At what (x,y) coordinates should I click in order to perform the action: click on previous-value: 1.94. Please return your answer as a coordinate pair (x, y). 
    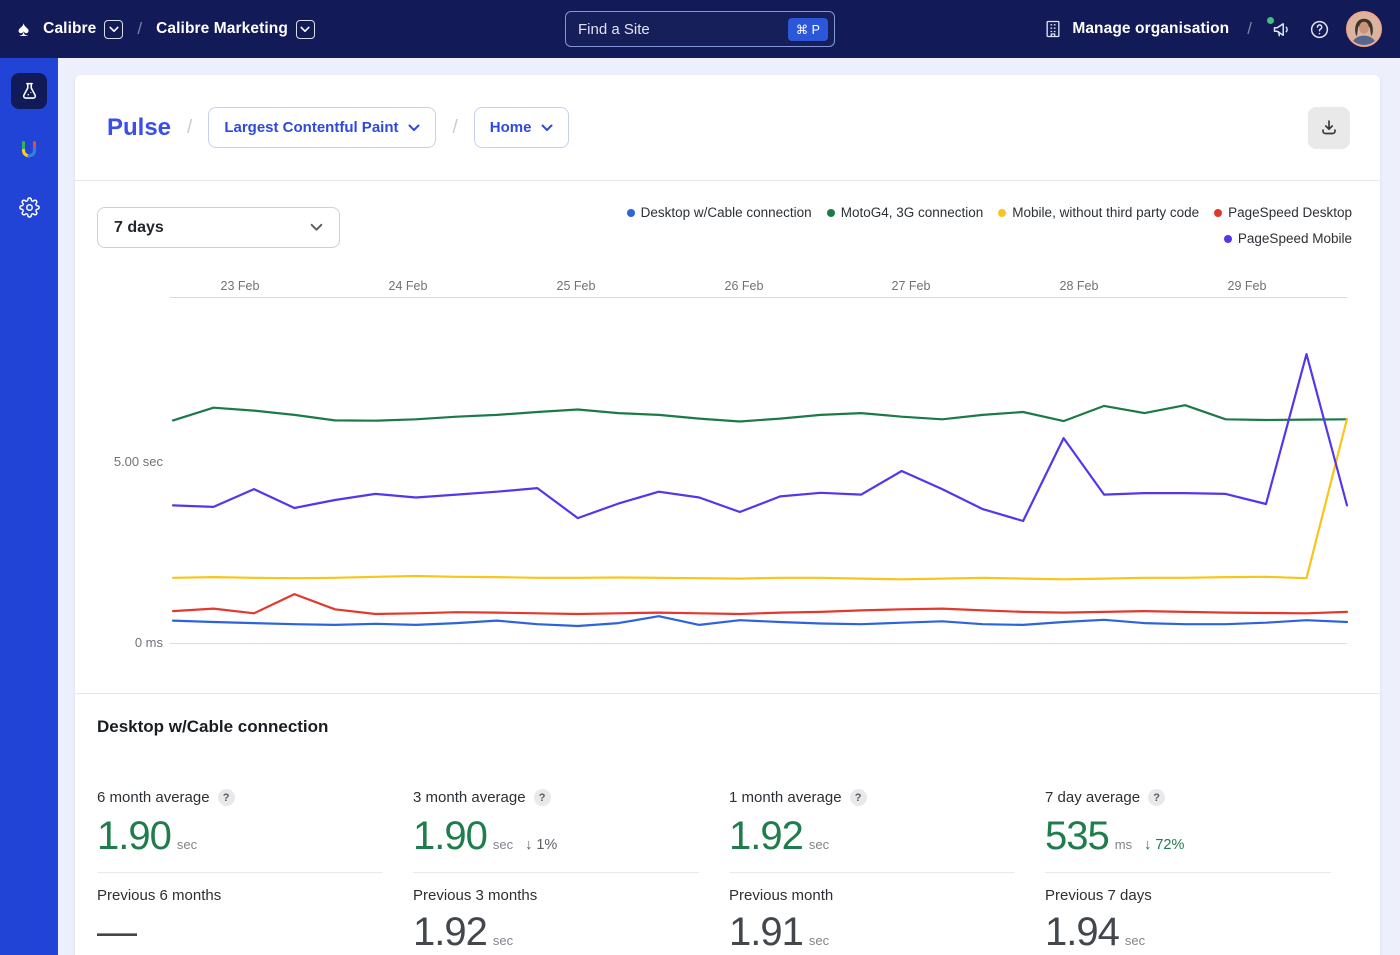
    Looking at the image, I should click on (1082, 932).